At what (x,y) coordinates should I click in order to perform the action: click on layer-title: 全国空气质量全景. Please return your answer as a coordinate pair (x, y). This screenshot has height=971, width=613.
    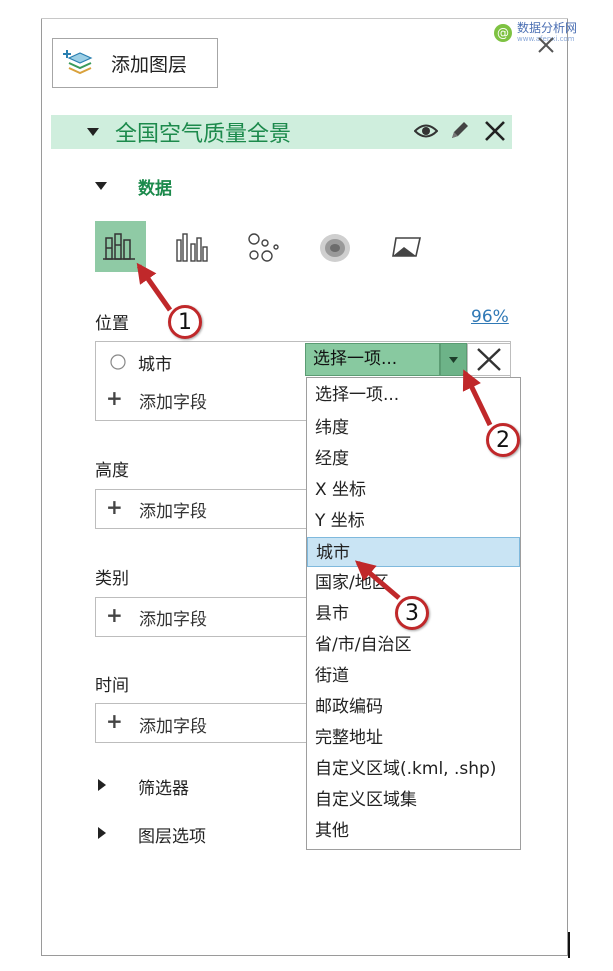
    Looking at the image, I should click on (203, 134).